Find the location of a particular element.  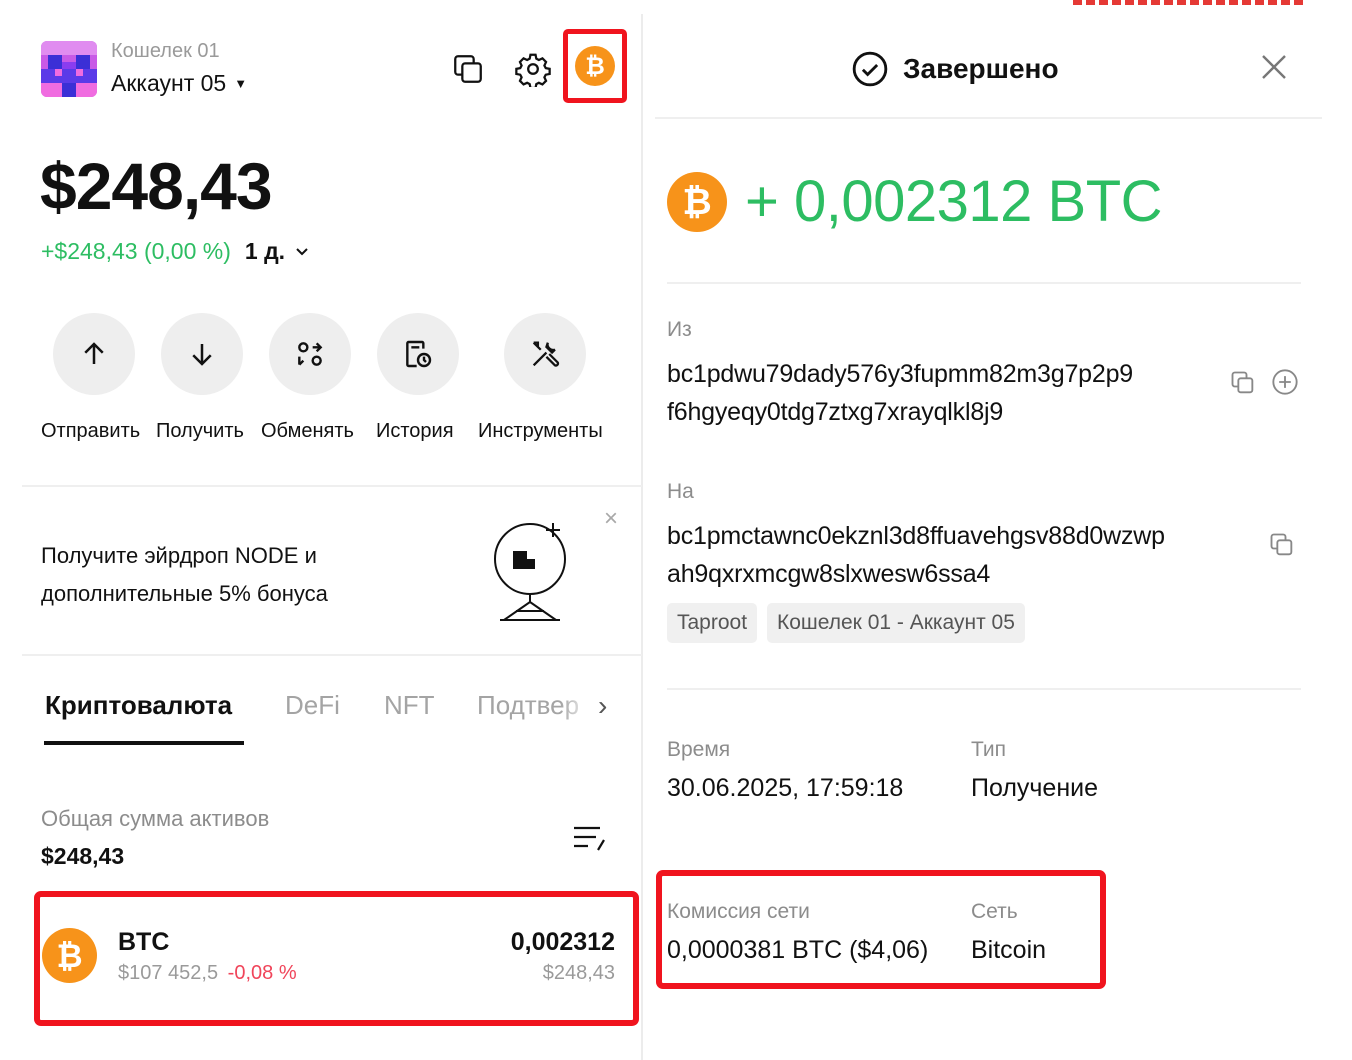

history-button is located at coordinates (418, 354).